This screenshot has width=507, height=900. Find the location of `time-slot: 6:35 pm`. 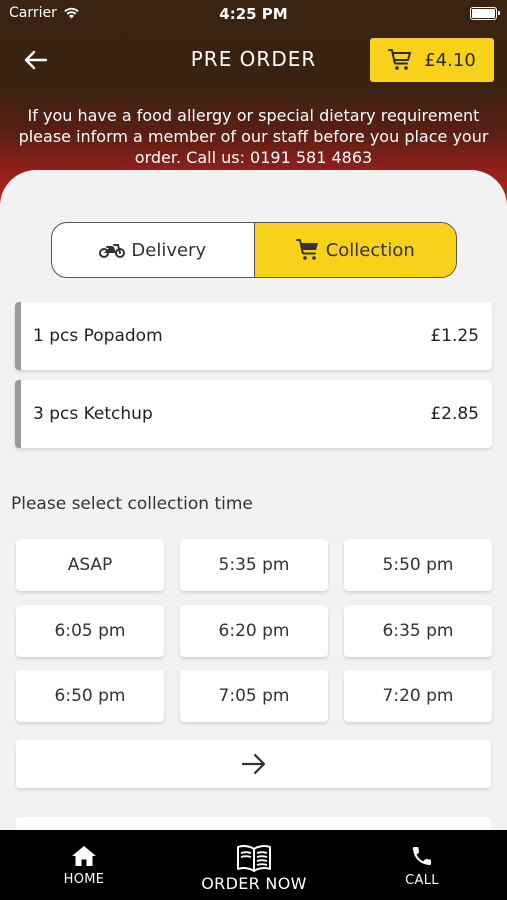

time-slot: 6:35 pm is located at coordinates (418, 631).